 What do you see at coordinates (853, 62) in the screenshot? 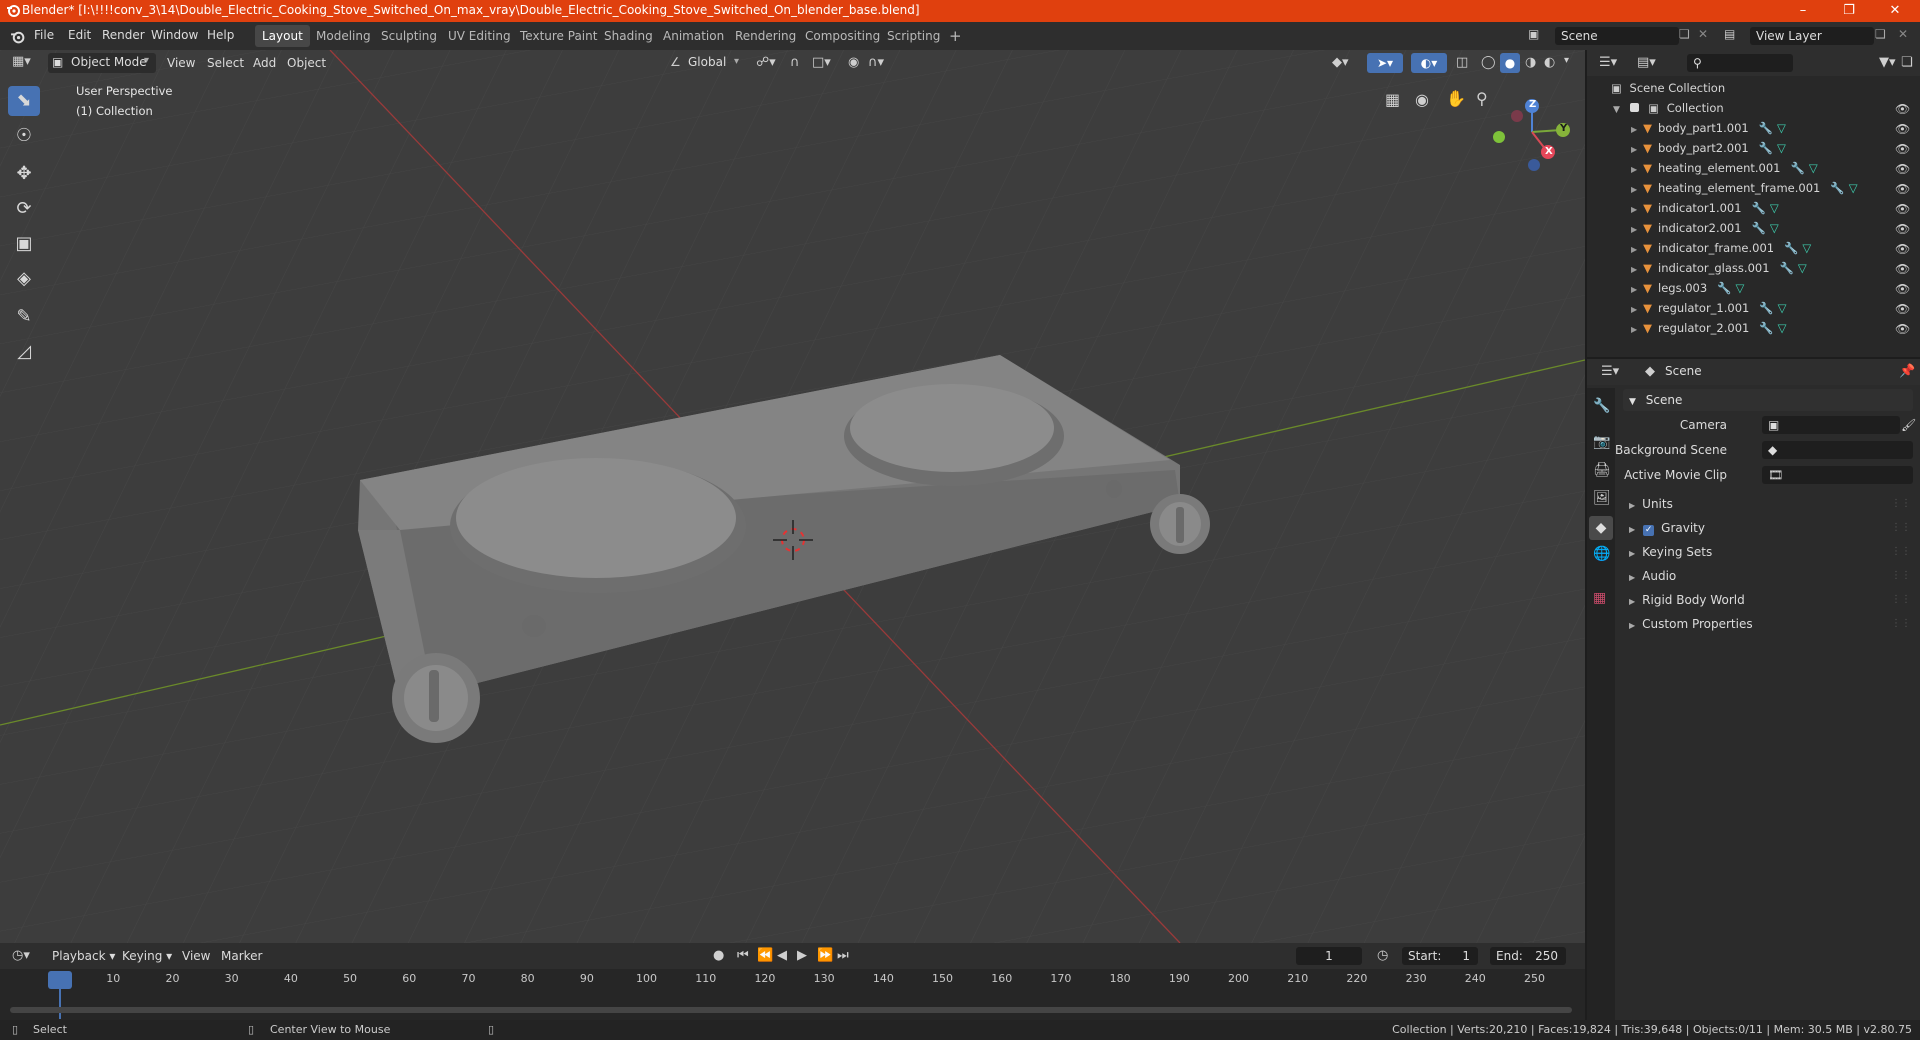
I see `proportional-edit-icon: ◉` at bounding box center [853, 62].